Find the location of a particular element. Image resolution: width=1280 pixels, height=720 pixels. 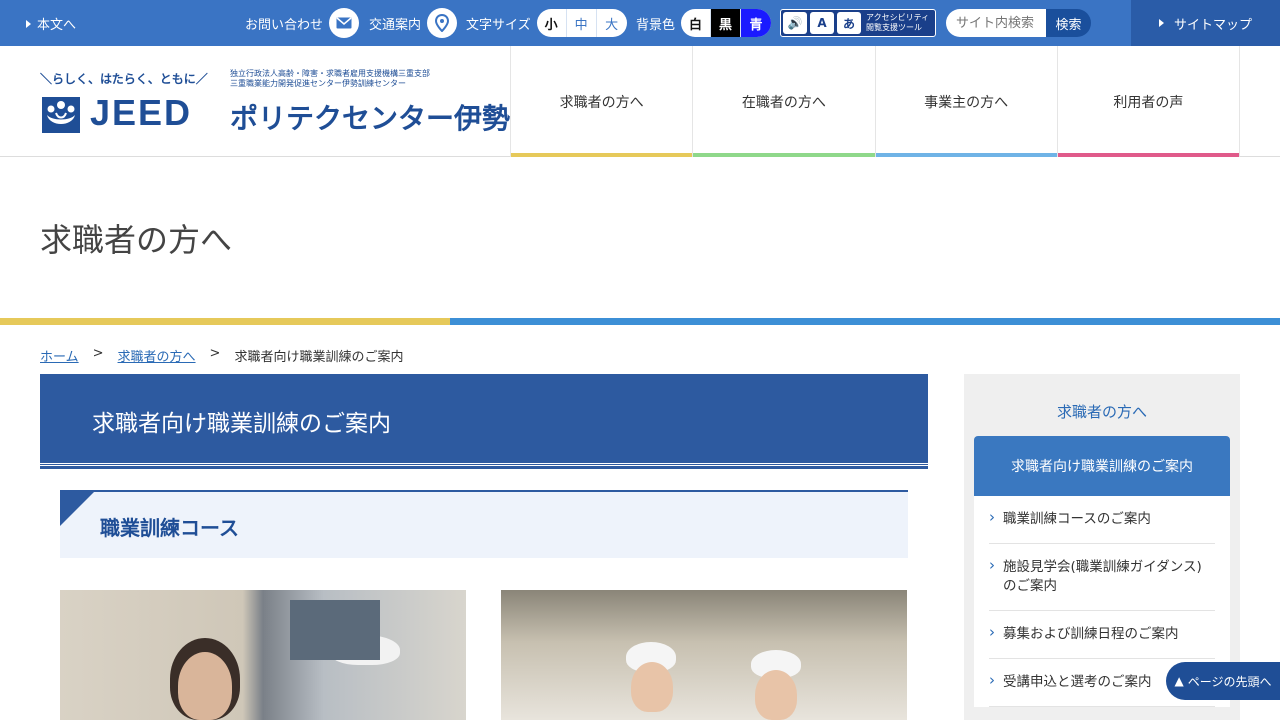

nav-label: 求職者の方へ is located at coordinates (601, 102).